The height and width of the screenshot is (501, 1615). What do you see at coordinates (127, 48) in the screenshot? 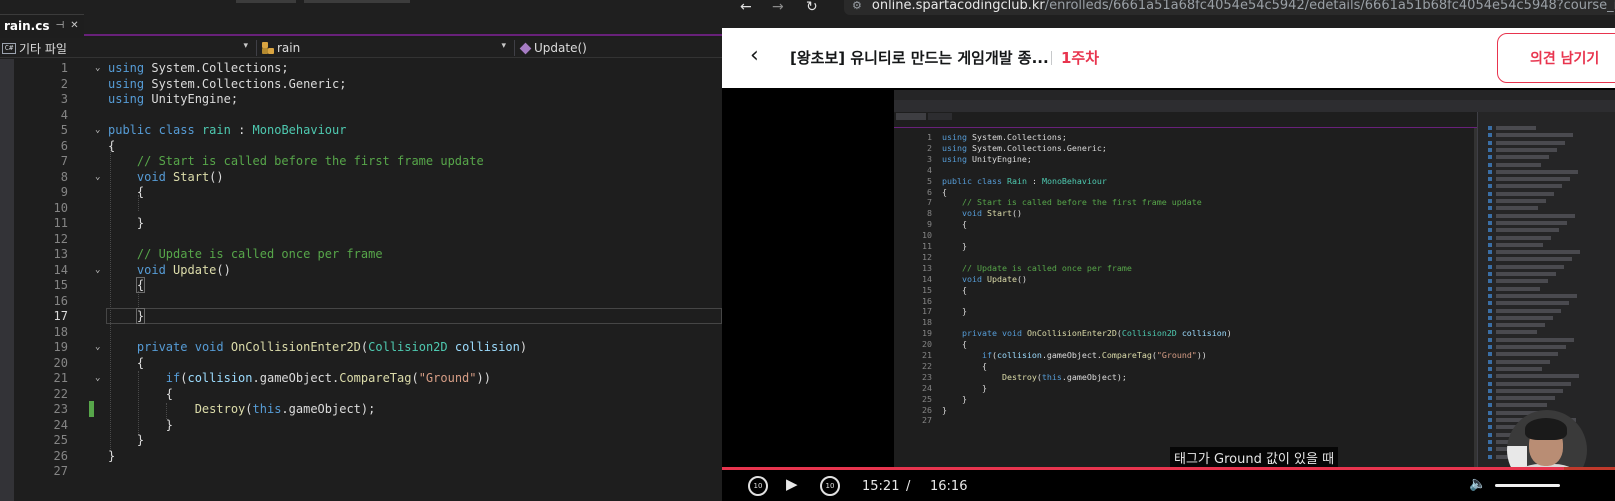
I see `project-dropdown: C# 기타 파일 ▾` at bounding box center [127, 48].